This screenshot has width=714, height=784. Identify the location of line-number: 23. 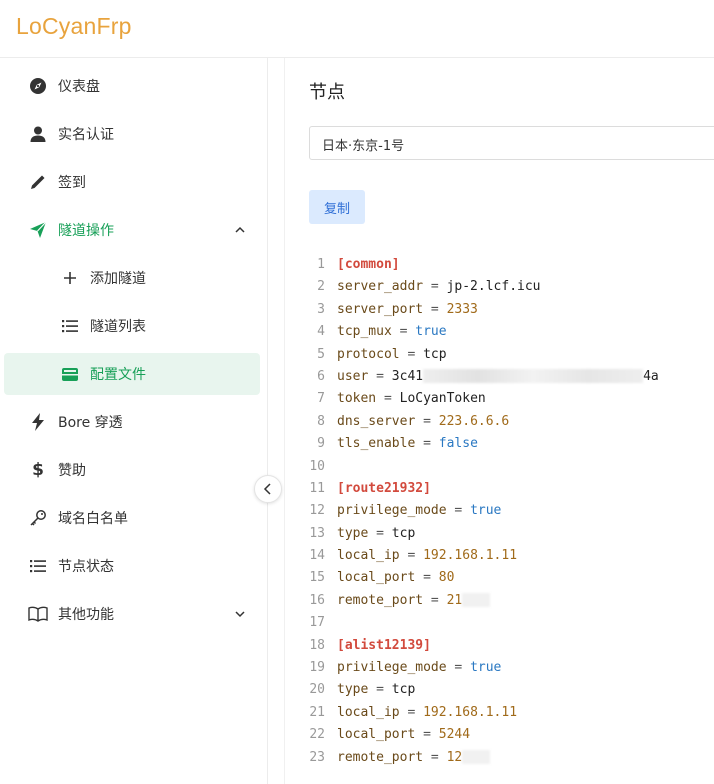
(317, 757).